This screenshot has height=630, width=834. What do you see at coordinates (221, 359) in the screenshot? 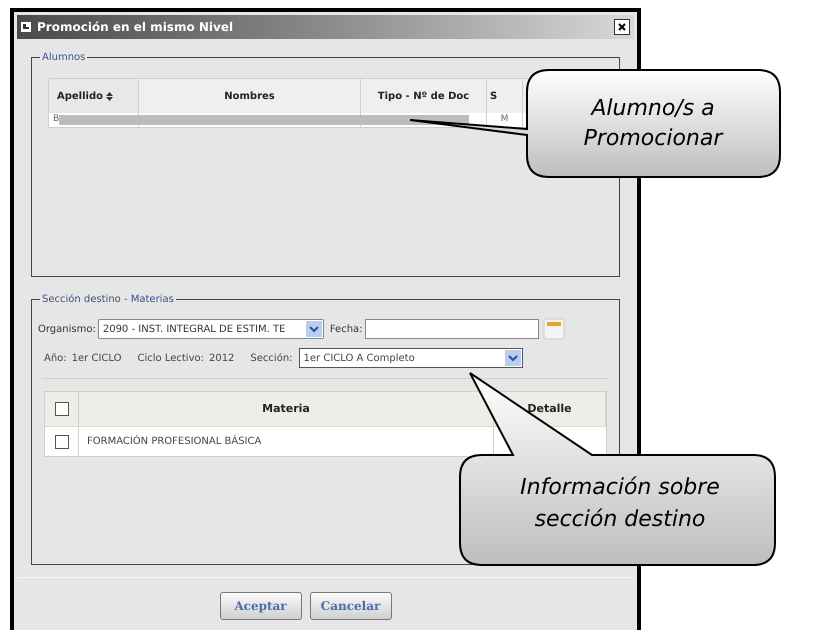
I see `field-value: 2012` at bounding box center [221, 359].